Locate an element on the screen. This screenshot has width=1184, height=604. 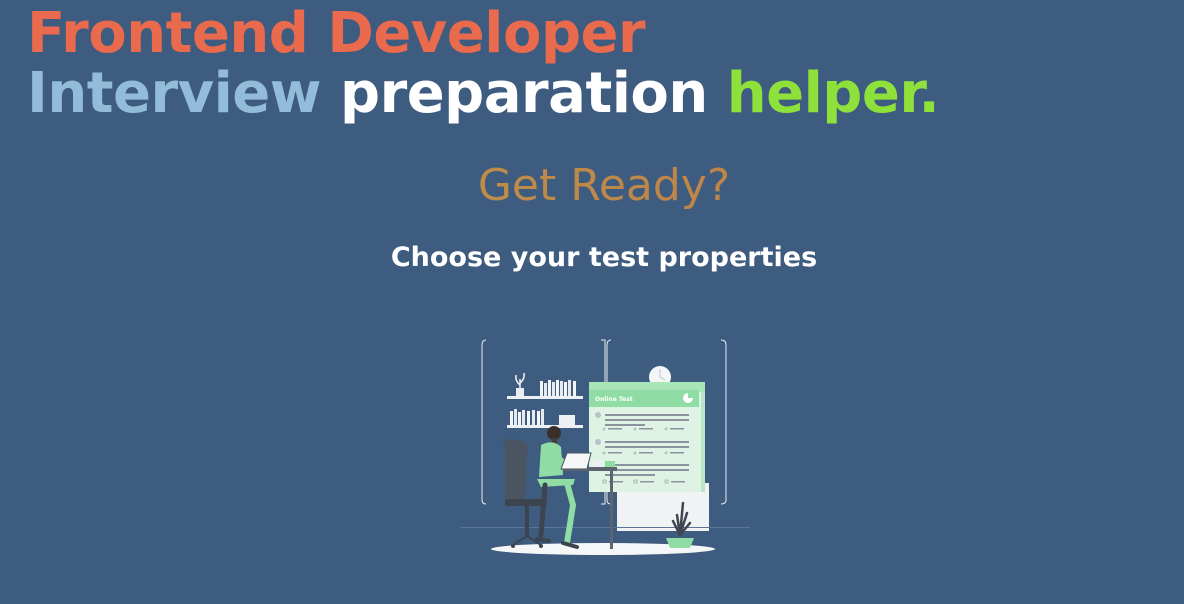
choose-test-properties-heading: Choose your test properties is located at coordinates (604, 257).